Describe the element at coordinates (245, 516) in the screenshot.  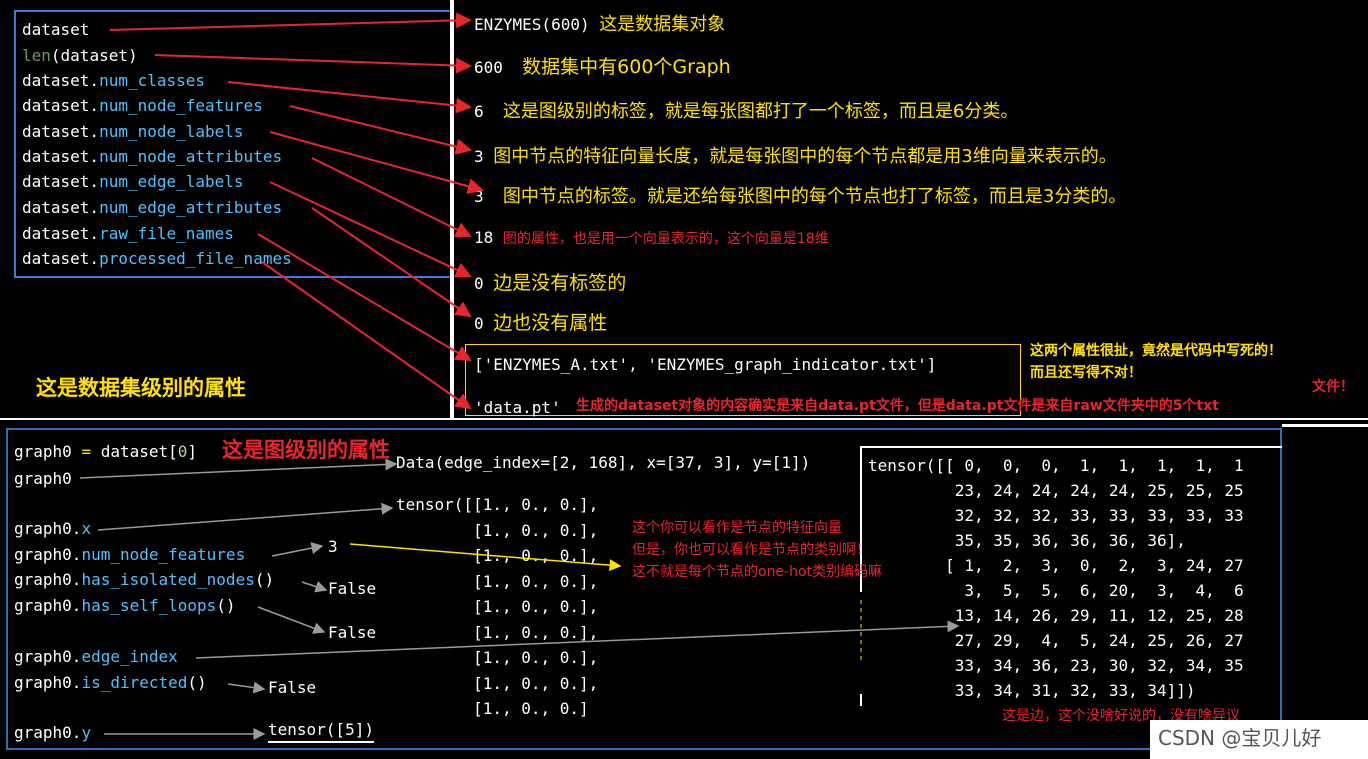
I see `arrow-graph0-x` at that location.